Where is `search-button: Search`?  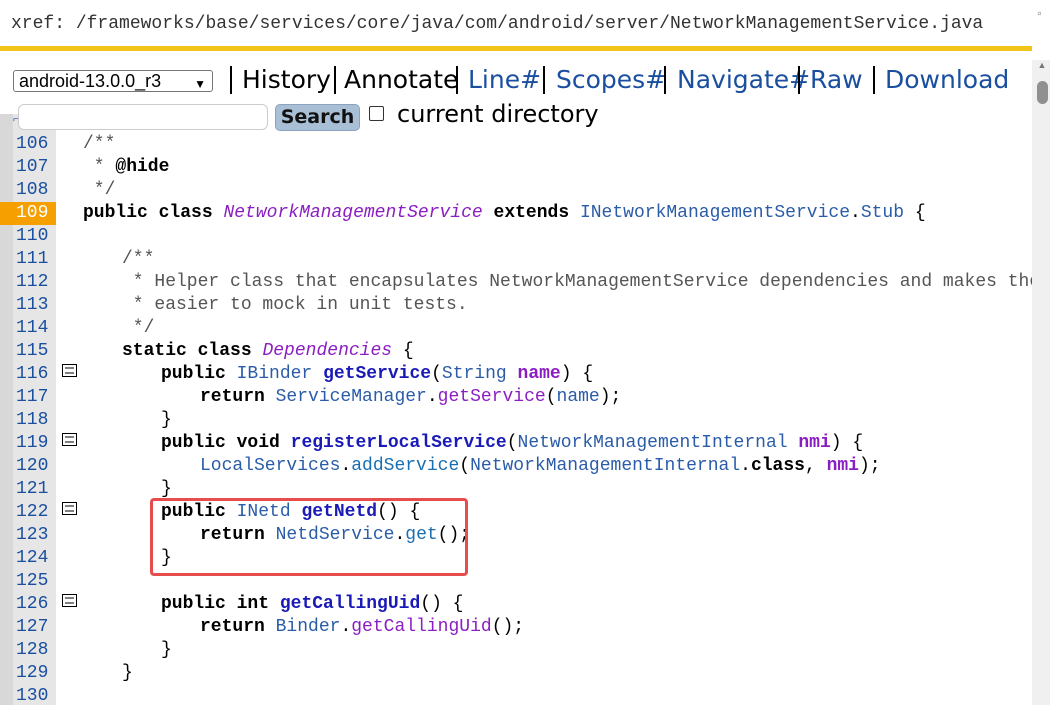
search-button: Search is located at coordinates (317, 117).